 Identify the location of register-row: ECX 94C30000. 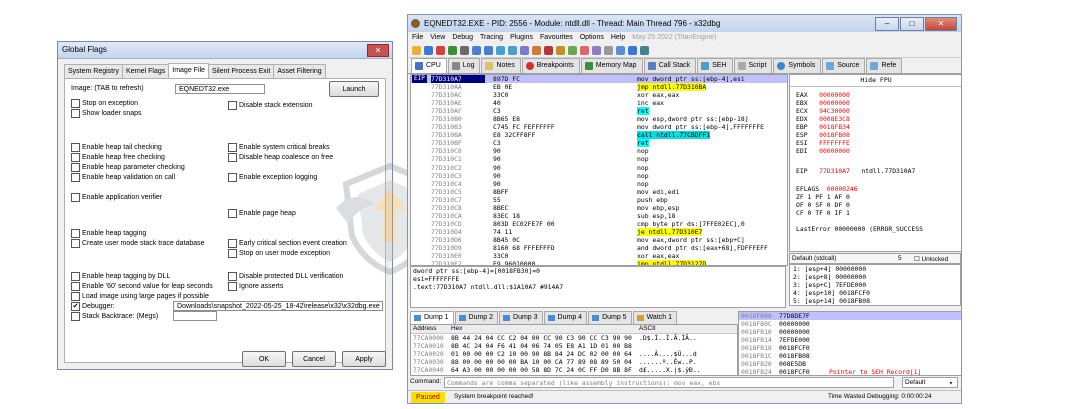
(823, 111).